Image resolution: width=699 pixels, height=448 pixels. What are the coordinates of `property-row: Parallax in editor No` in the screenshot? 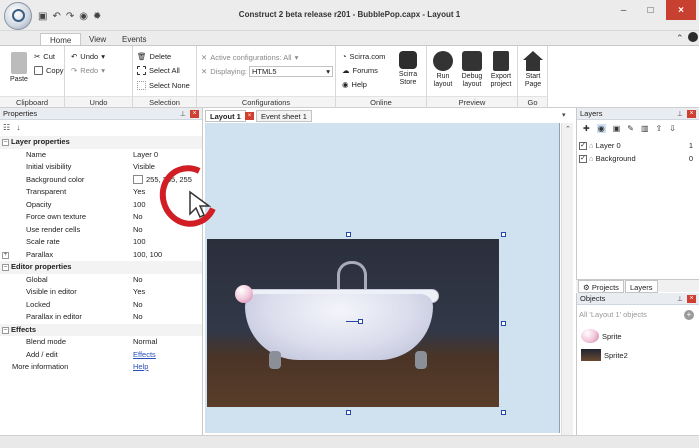 It's located at (101, 317).